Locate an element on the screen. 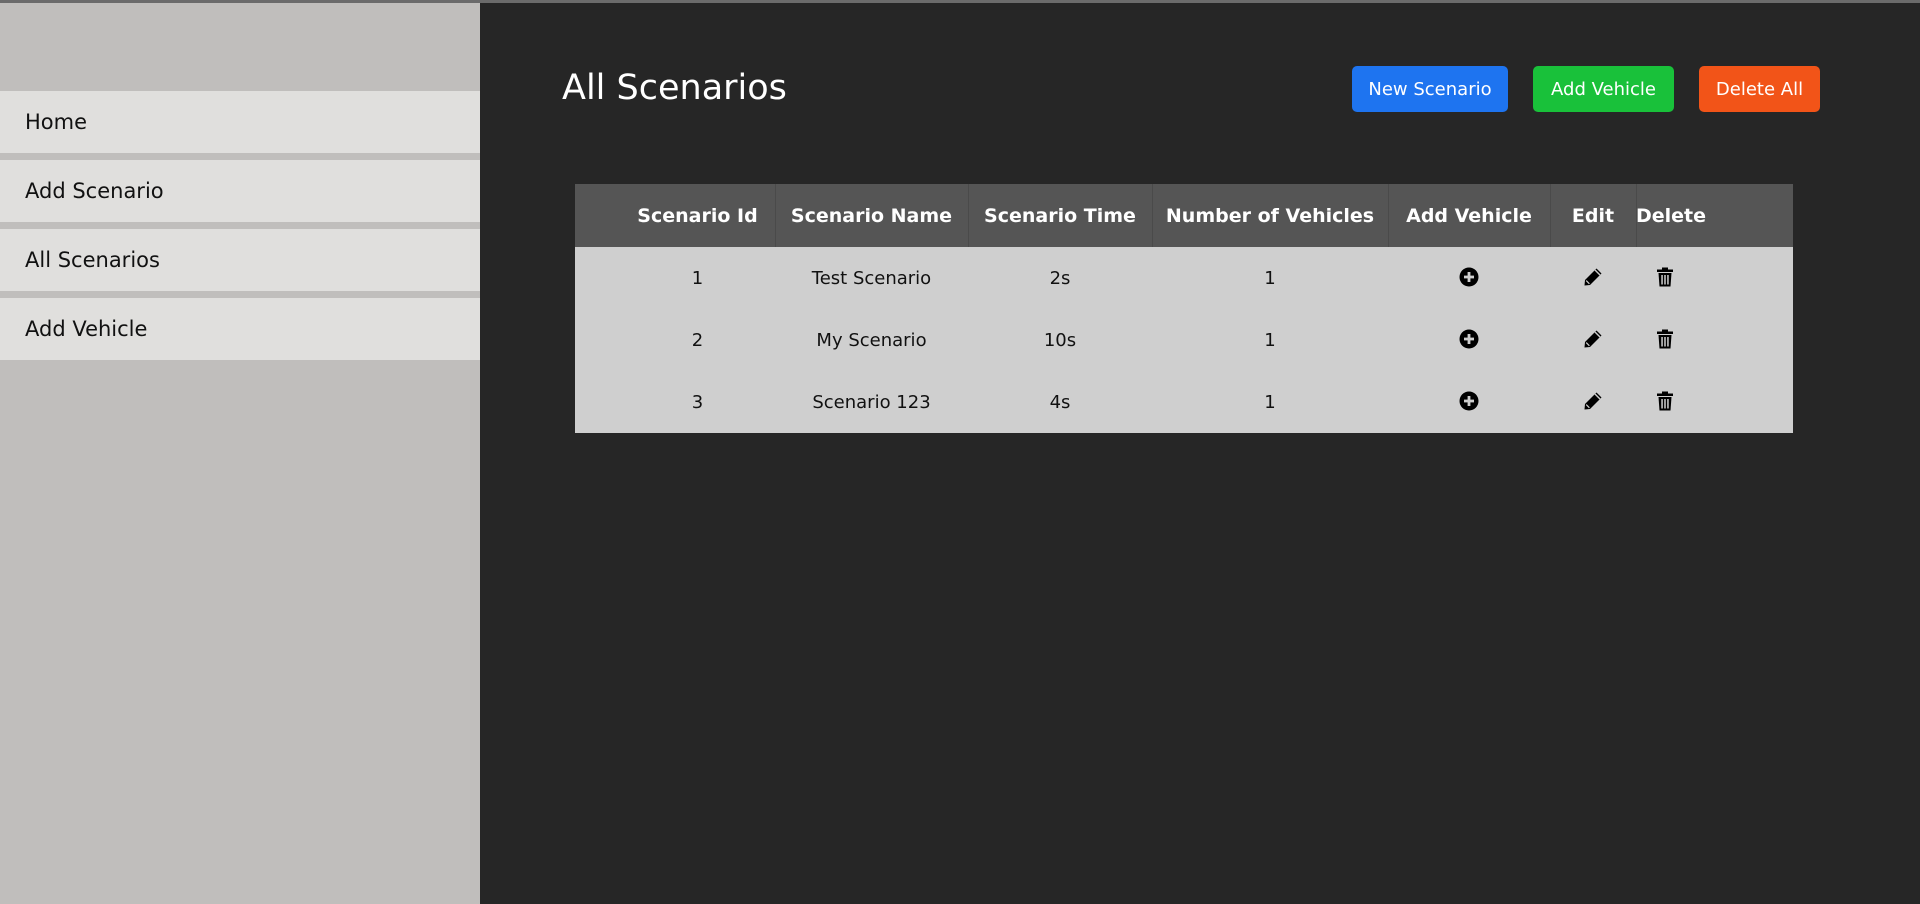  column-header-scenario-time: Scenario Time is located at coordinates (1060, 215).